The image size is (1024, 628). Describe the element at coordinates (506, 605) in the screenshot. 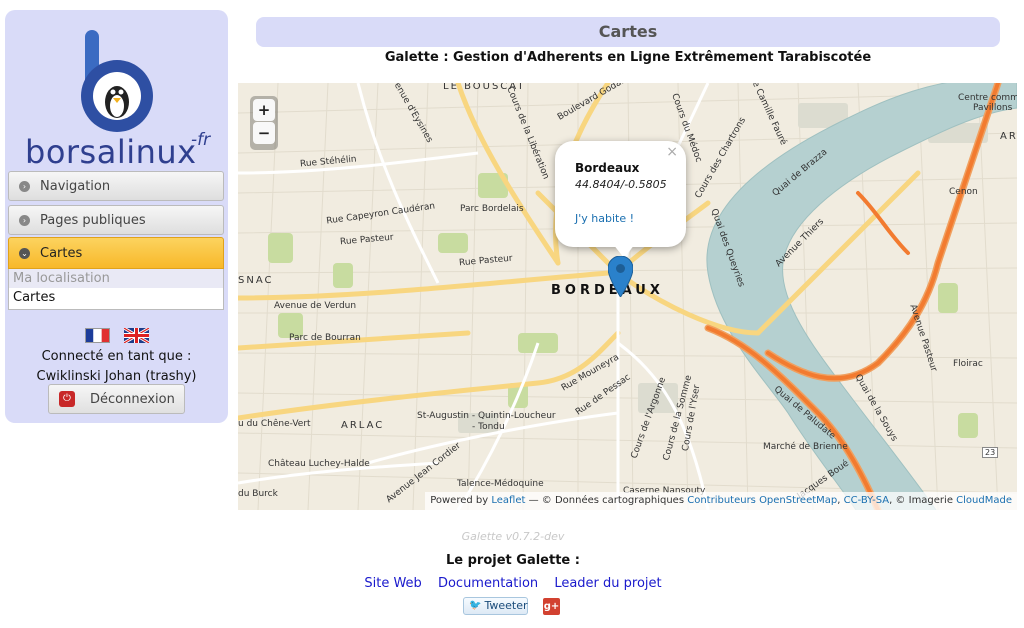

I see `tweet-label: Tweeter` at that location.